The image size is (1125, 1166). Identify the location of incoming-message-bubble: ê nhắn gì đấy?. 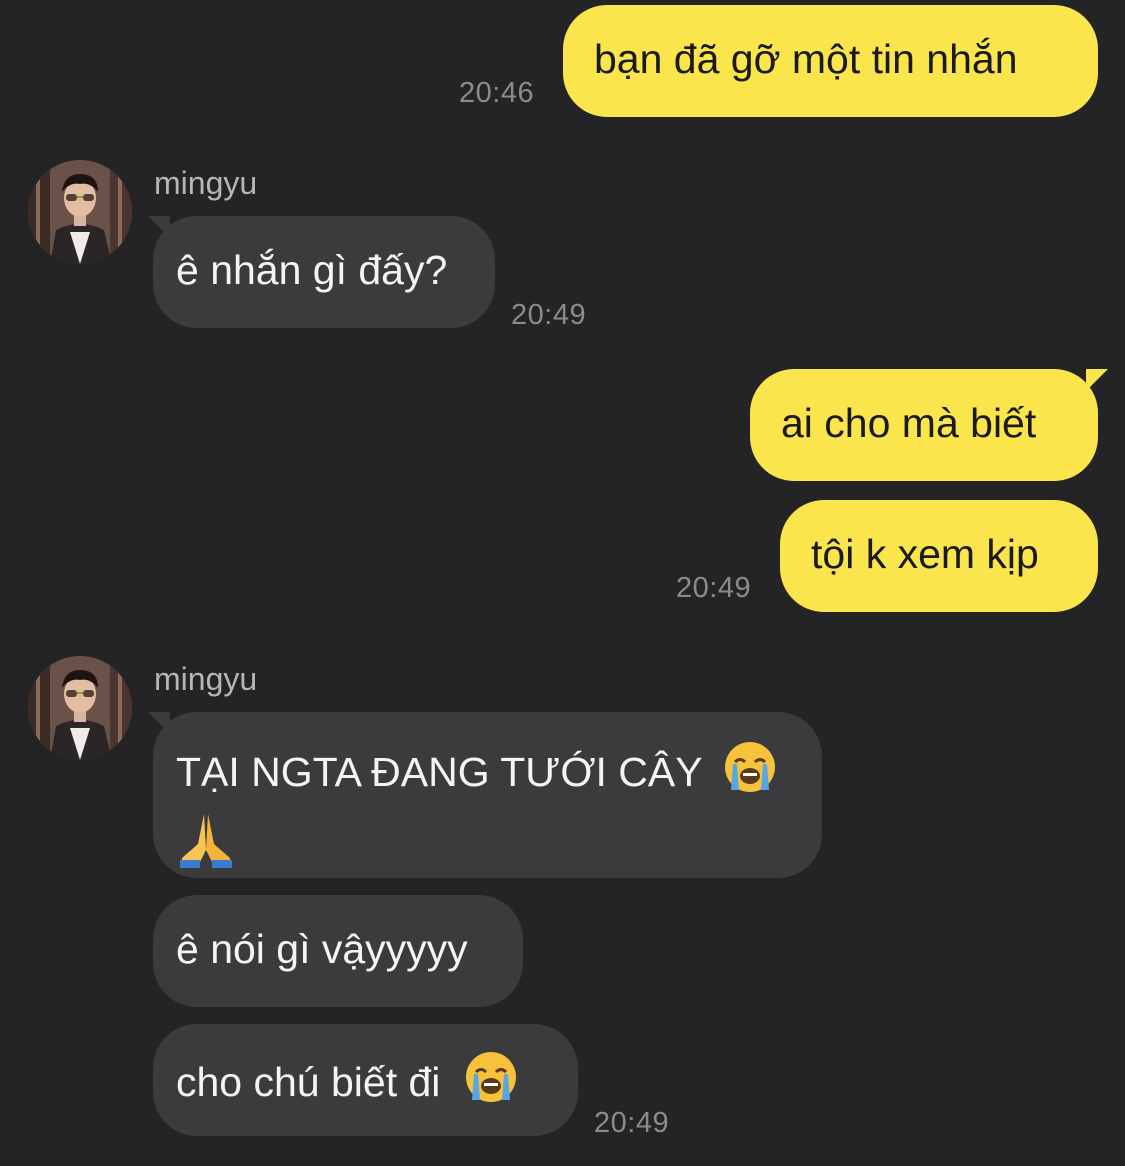
(324, 272).